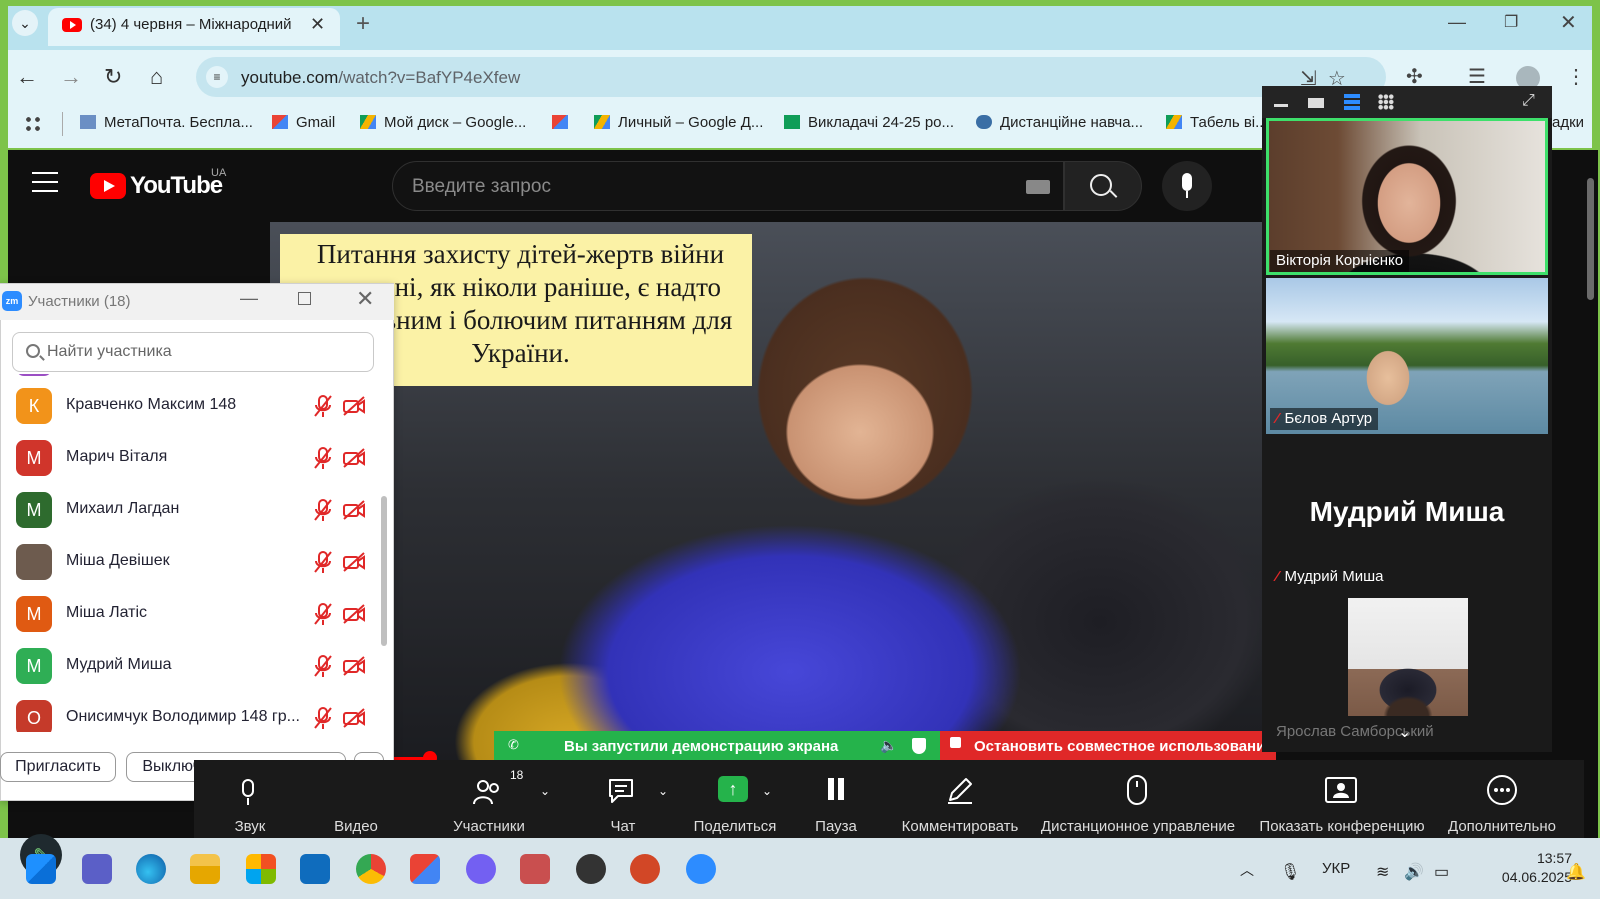 This screenshot has width=1600, height=899. What do you see at coordinates (1576, 76) in the screenshot?
I see `browser-menu-icon: ⋮` at bounding box center [1576, 76].